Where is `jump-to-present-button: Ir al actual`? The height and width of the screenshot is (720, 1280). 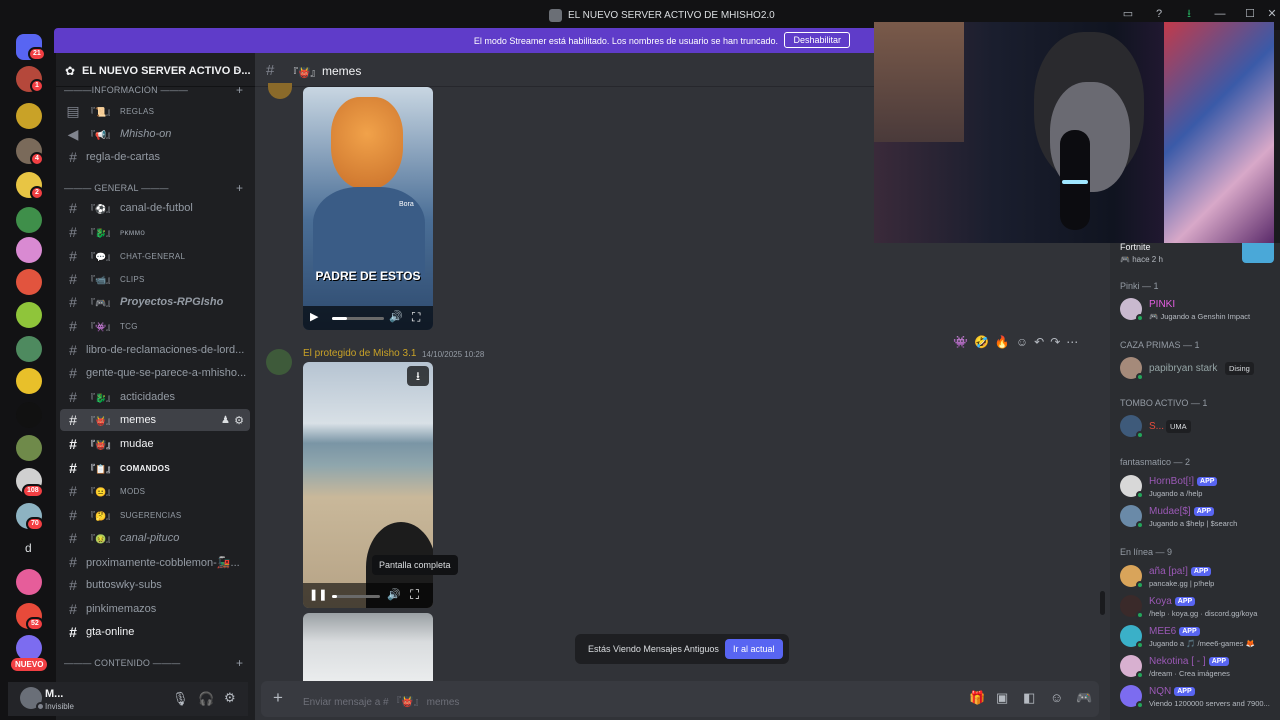
jump-to-present-button: Ir al actual is located at coordinates (754, 649).